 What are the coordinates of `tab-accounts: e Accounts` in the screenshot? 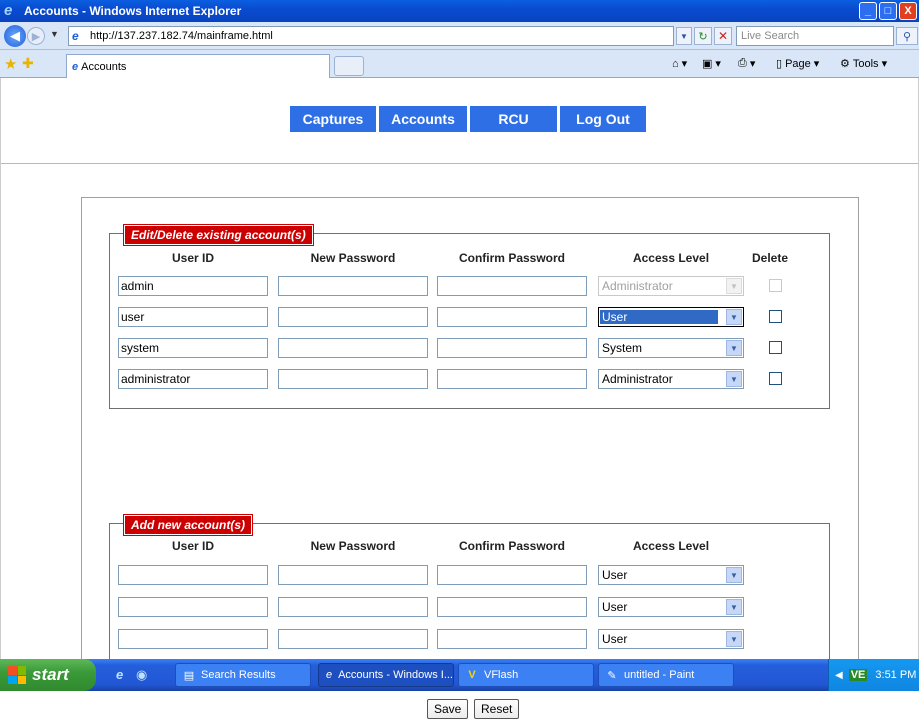 It's located at (198, 66).